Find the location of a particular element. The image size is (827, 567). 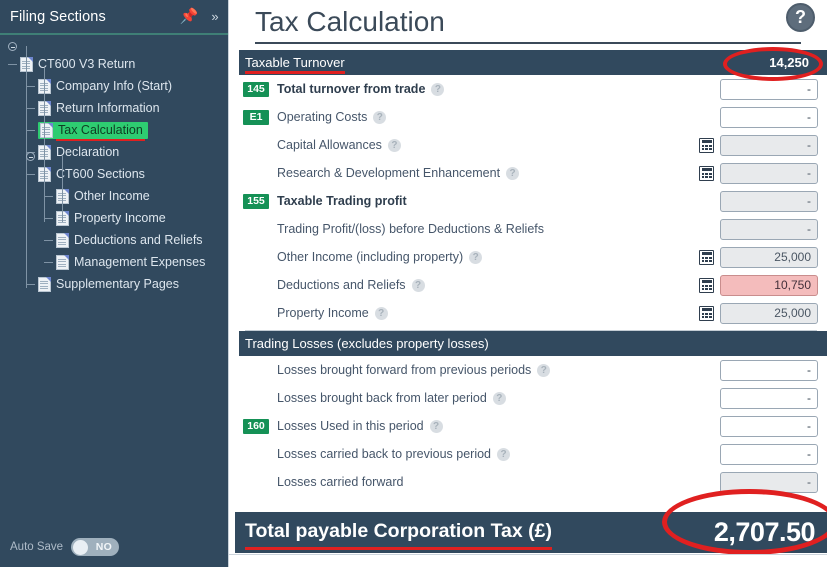

section-total-value: 14,250 is located at coordinates (789, 62).